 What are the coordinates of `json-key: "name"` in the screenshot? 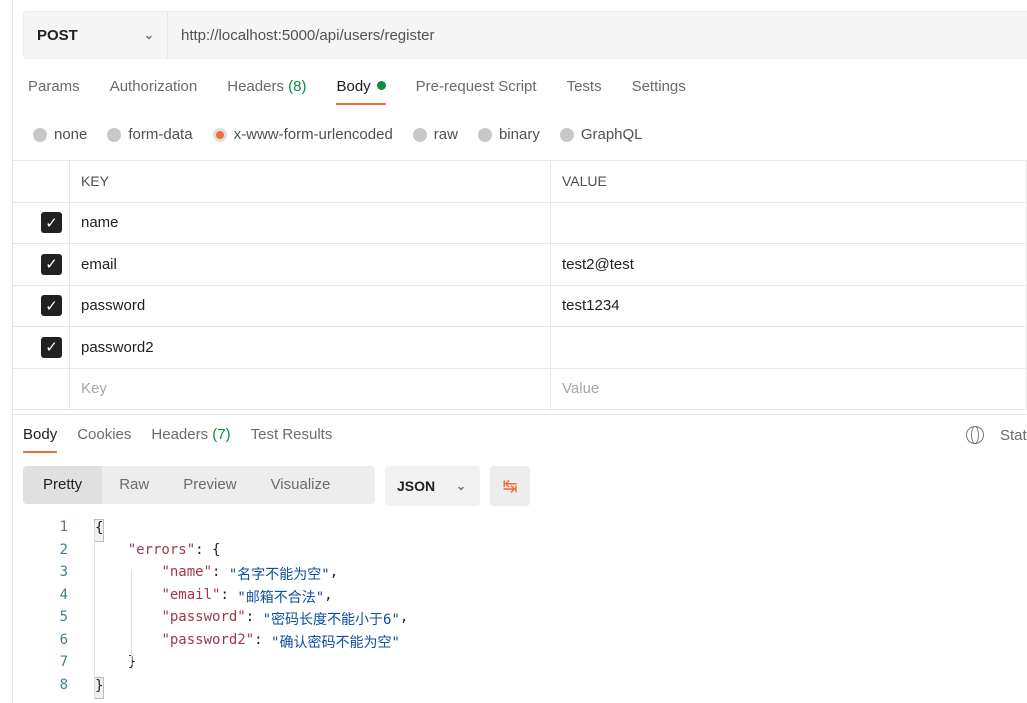 It's located at (187, 572).